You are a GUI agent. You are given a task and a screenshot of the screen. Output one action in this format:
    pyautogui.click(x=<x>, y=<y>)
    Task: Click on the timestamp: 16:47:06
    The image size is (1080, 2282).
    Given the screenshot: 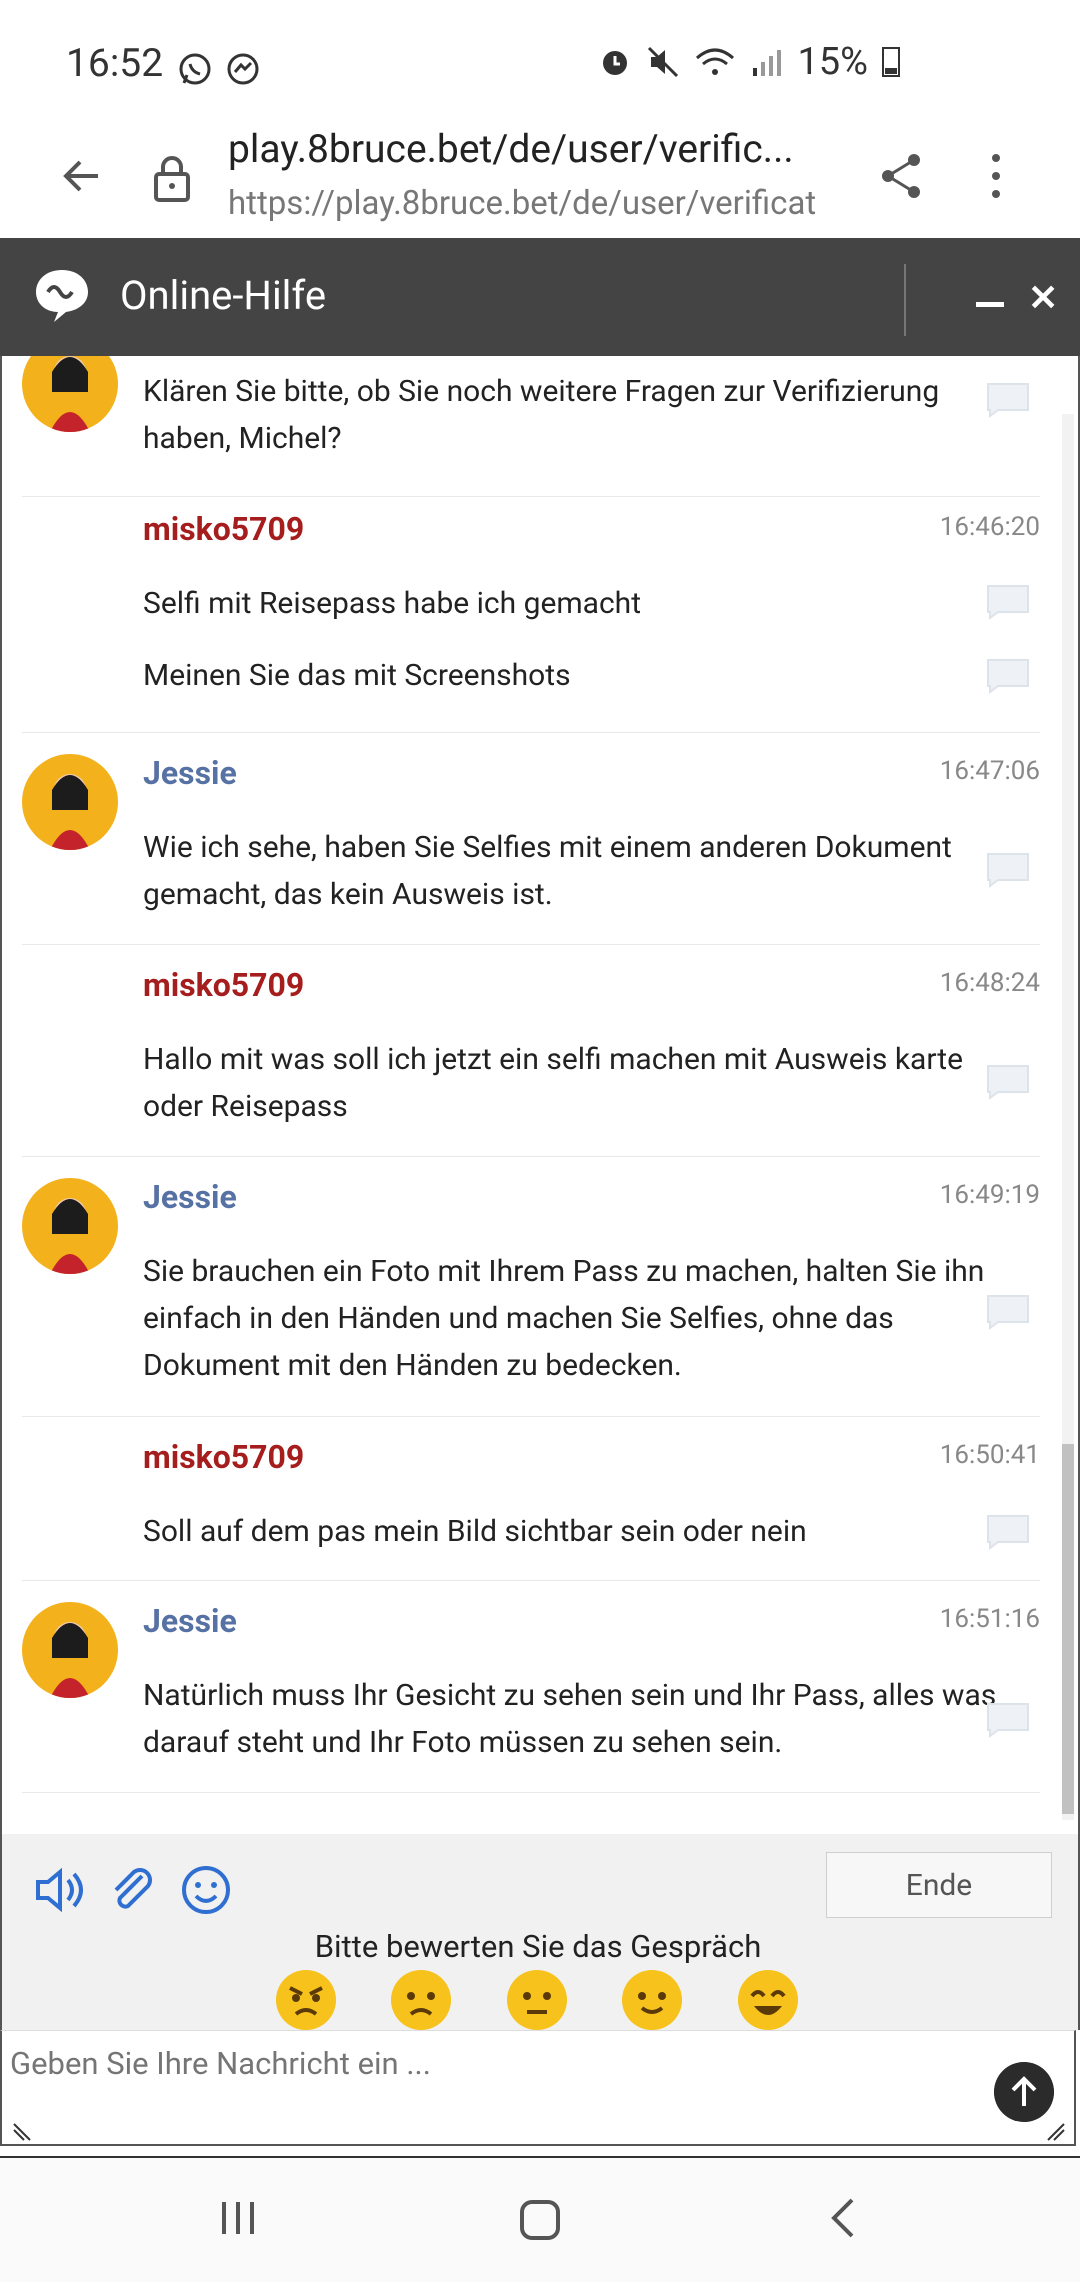 What is the action you would take?
    pyautogui.click(x=989, y=771)
    